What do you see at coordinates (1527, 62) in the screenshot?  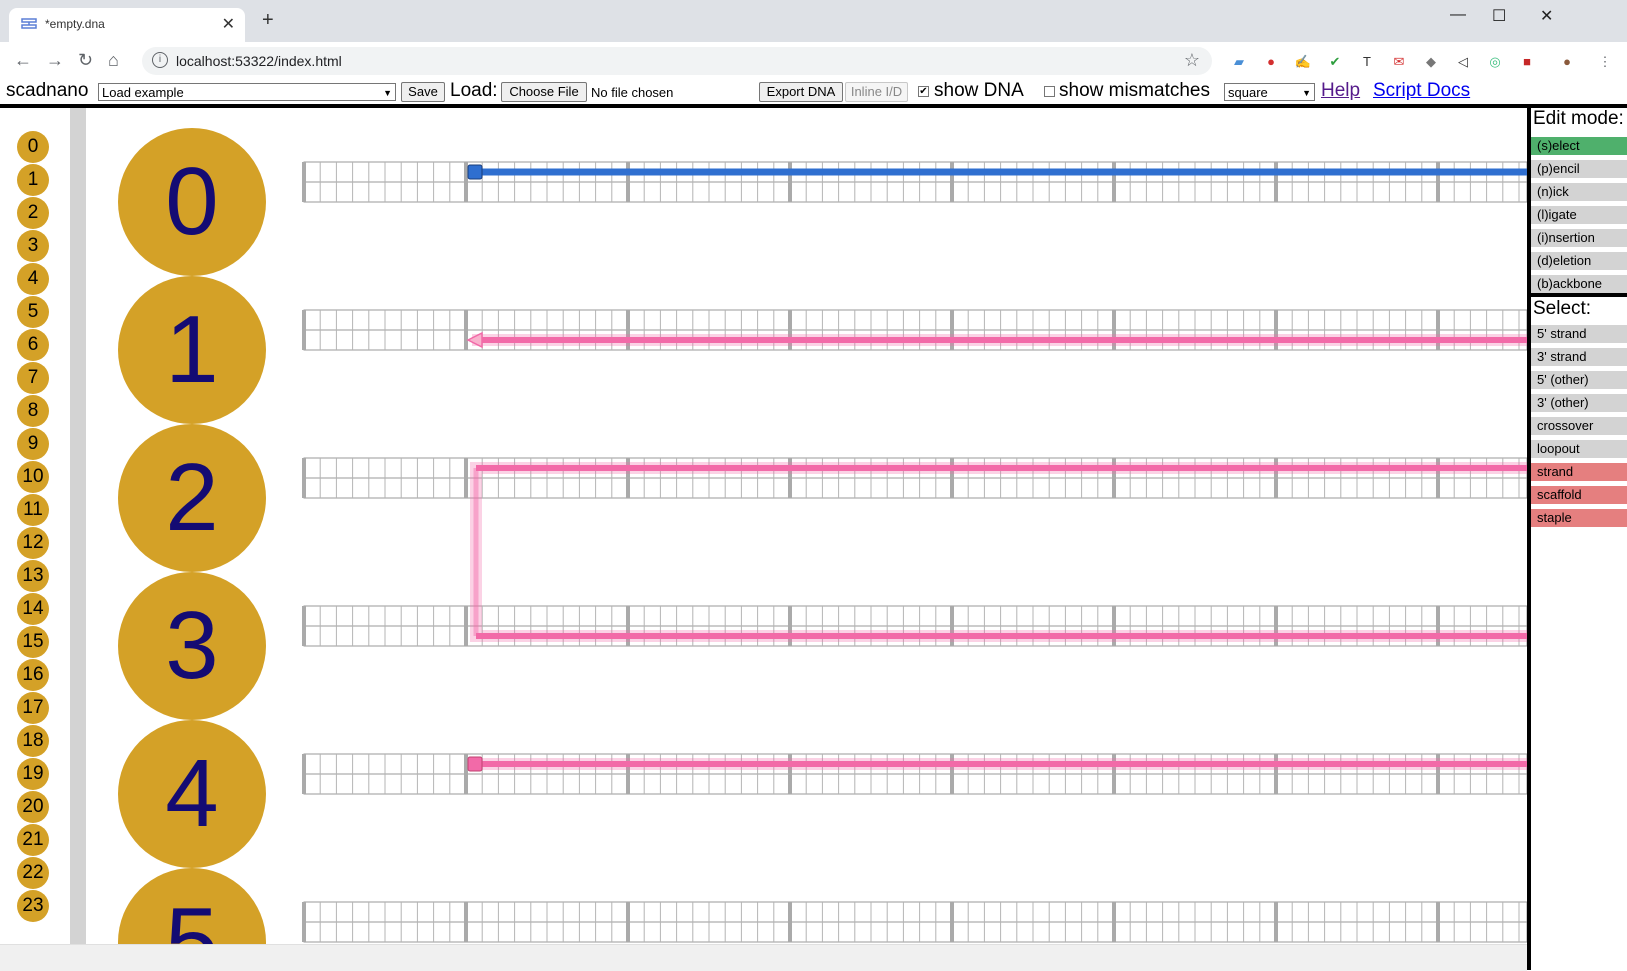 I see `extension-red-icon: ■` at bounding box center [1527, 62].